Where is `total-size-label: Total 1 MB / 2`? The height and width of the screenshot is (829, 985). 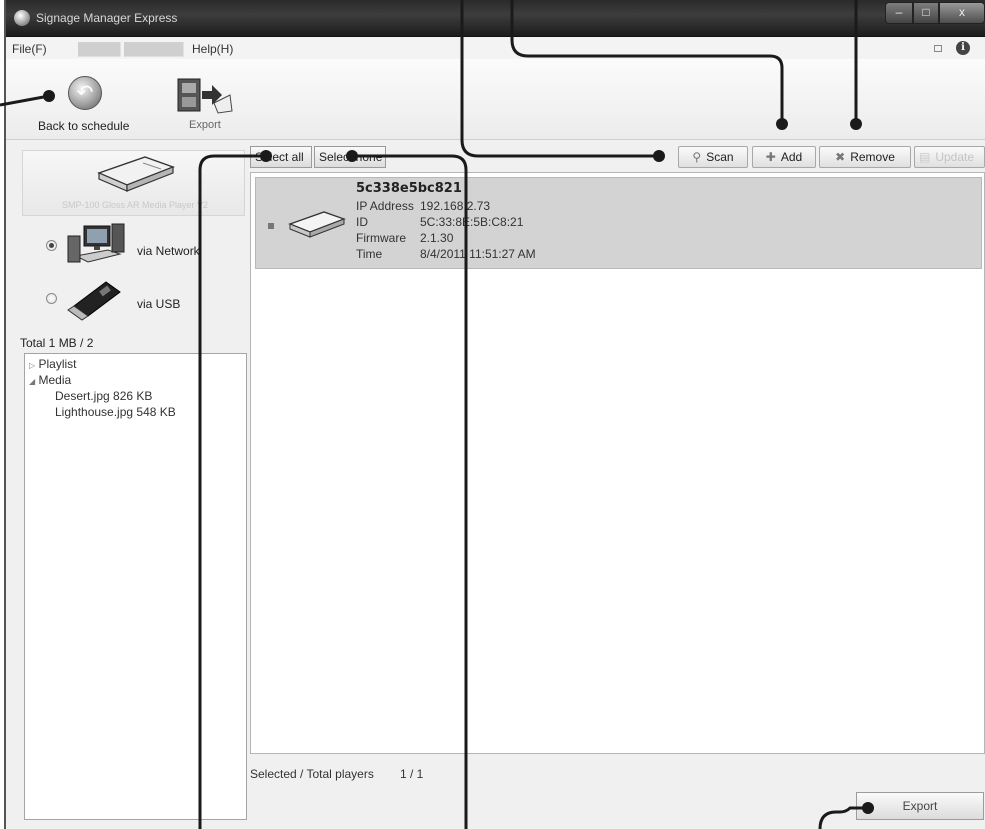
total-size-label: Total 1 MB / 2 is located at coordinates (57, 343).